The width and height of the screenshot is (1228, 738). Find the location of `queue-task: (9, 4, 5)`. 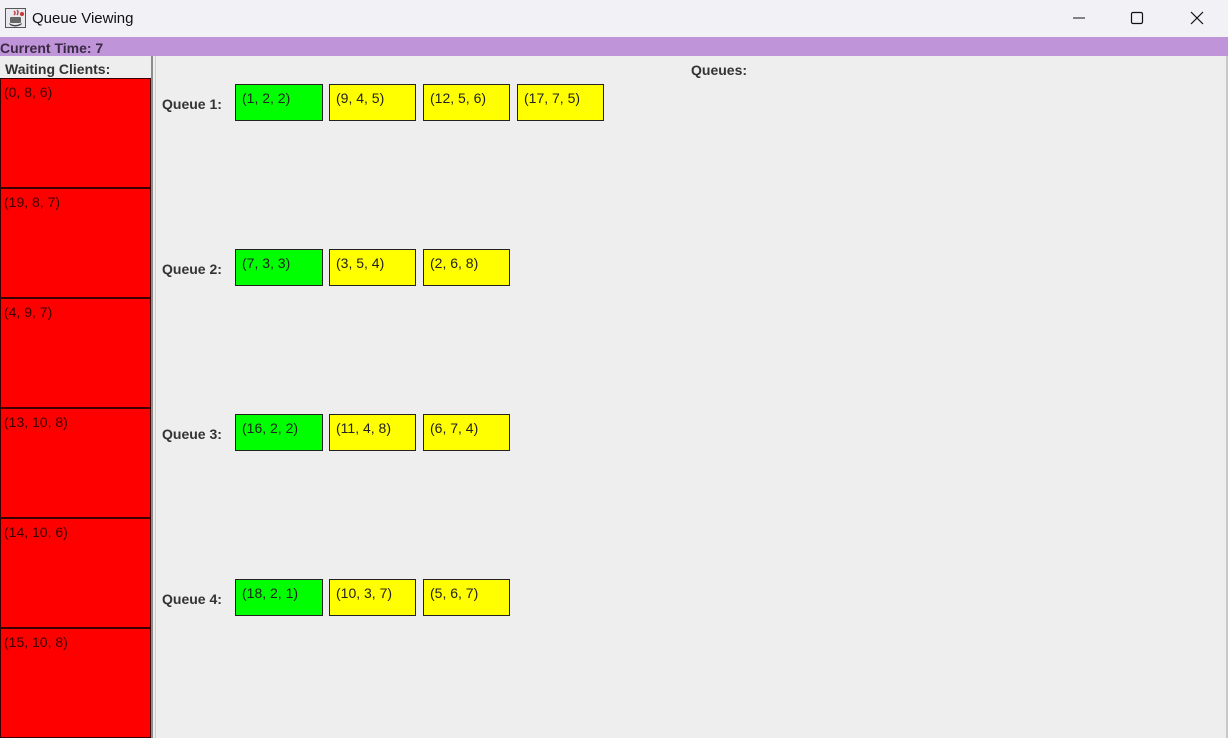

queue-task: (9, 4, 5) is located at coordinates (372, 102).